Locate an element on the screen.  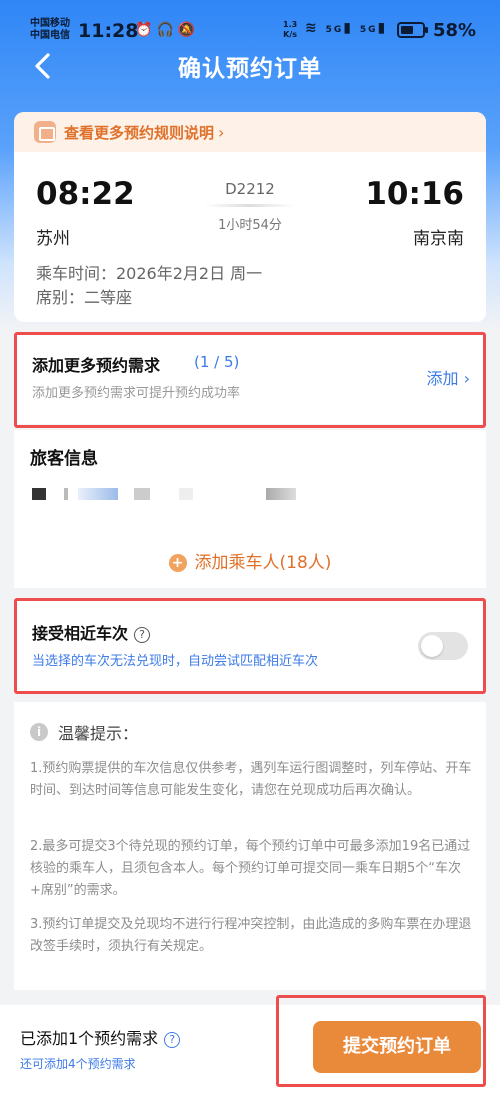
wifi-icon: ≋ is located at coordinates (312, 28).